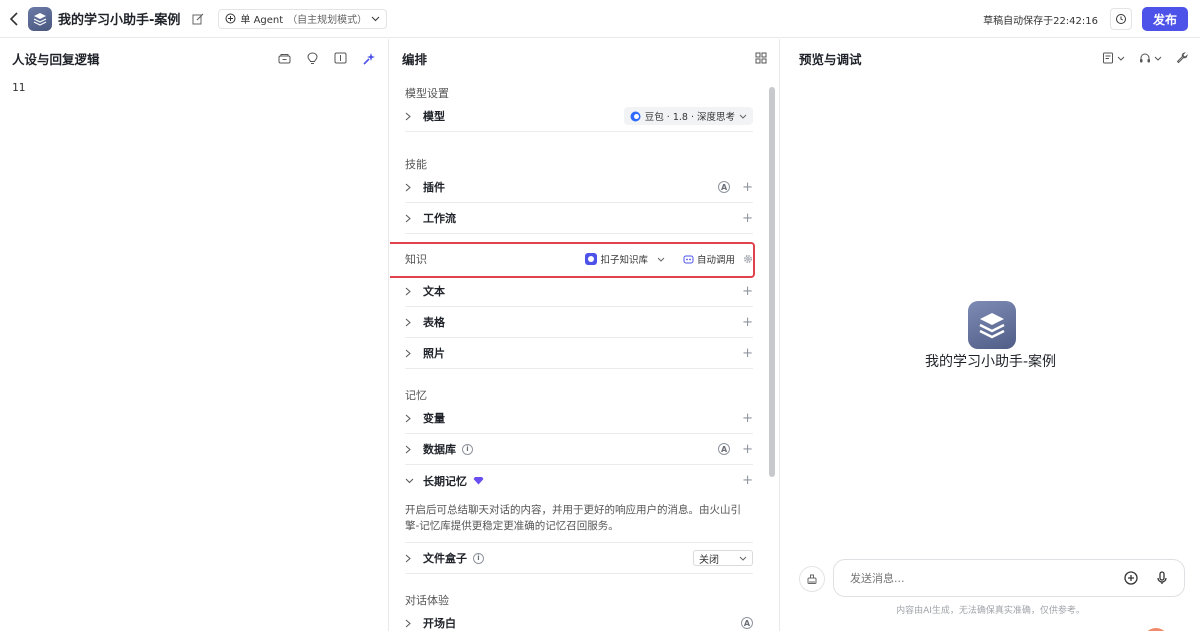 The height and width of the screenshot is (631, 1200). Describe the element at coordinates (579, 558) in the screenshot. I see `row-filebox: 文件盒子 i 关闭` at that location.